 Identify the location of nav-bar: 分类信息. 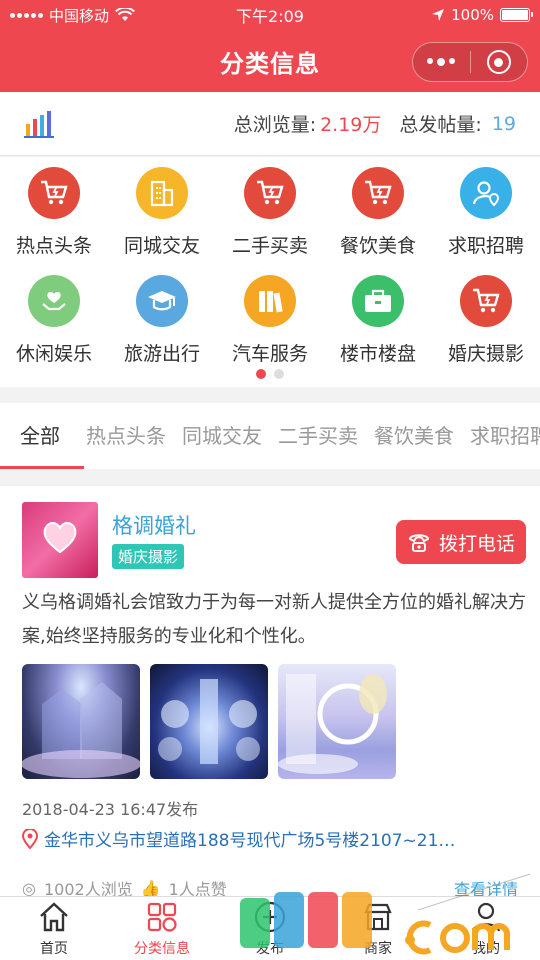
(270, 61).